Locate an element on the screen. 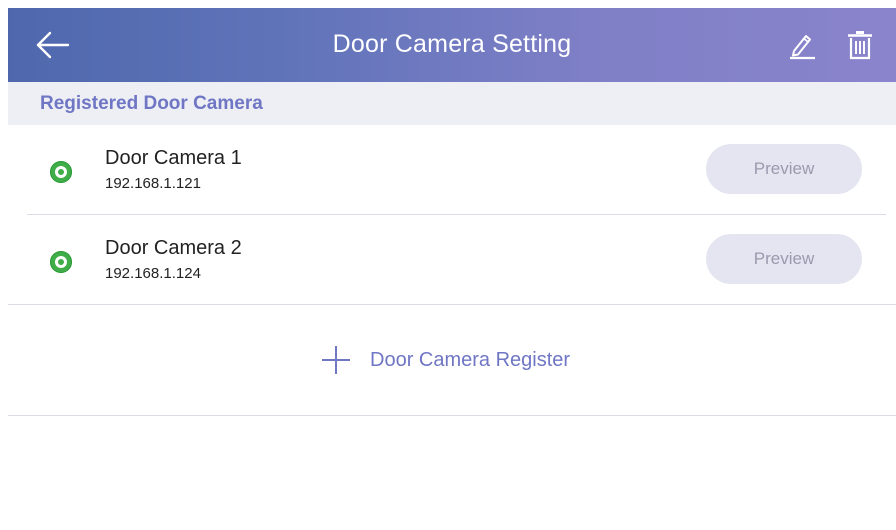  pencil-icon is located at coordinates (802, 47).